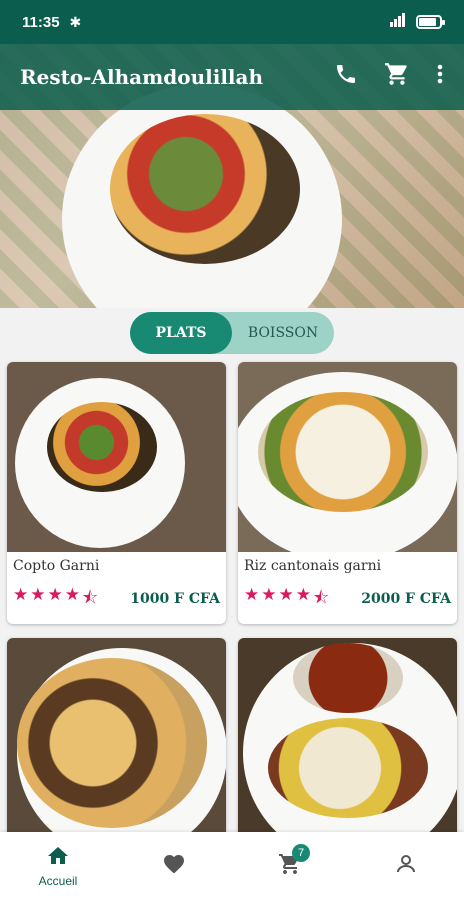 This screenshot has width=464, height=900. I want to click on menu-item-card: Riz cantonais garni ★ ★ ★ ★ ⯪ 2000 F CFA, so click(347, 493).